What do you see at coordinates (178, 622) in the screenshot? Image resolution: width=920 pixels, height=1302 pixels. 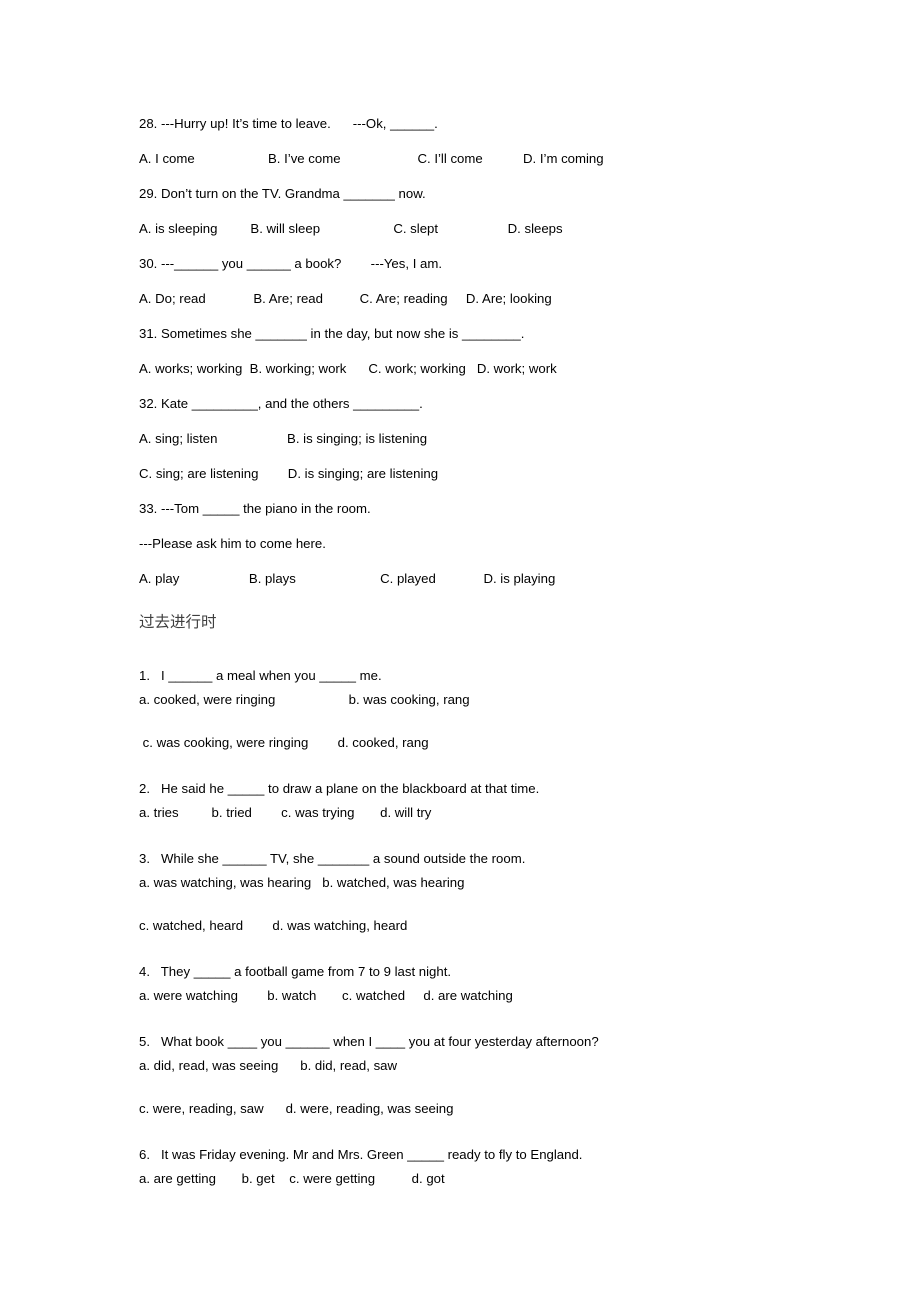 I see `section-heading: 过去进行时` at bounding box center [178, 622].